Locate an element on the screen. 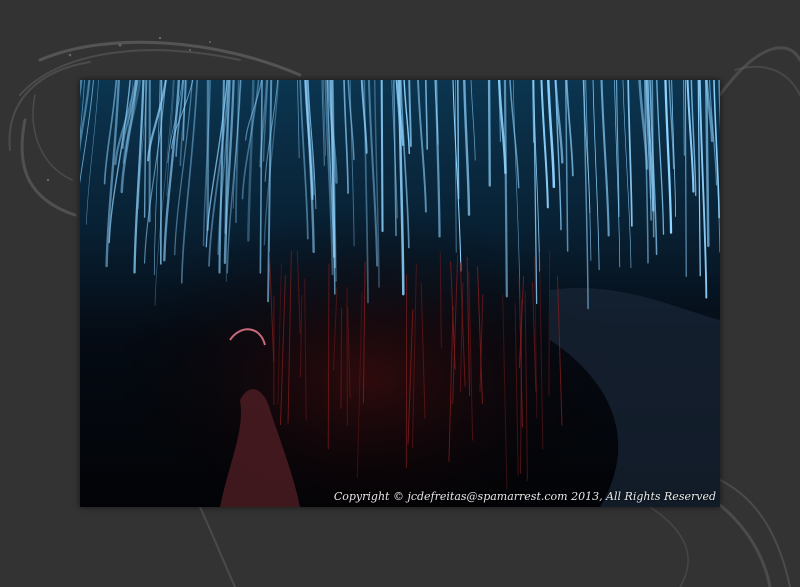 The height and width of the screenshot is (587, 800). red-fibre is located at coordinates (341, 358).